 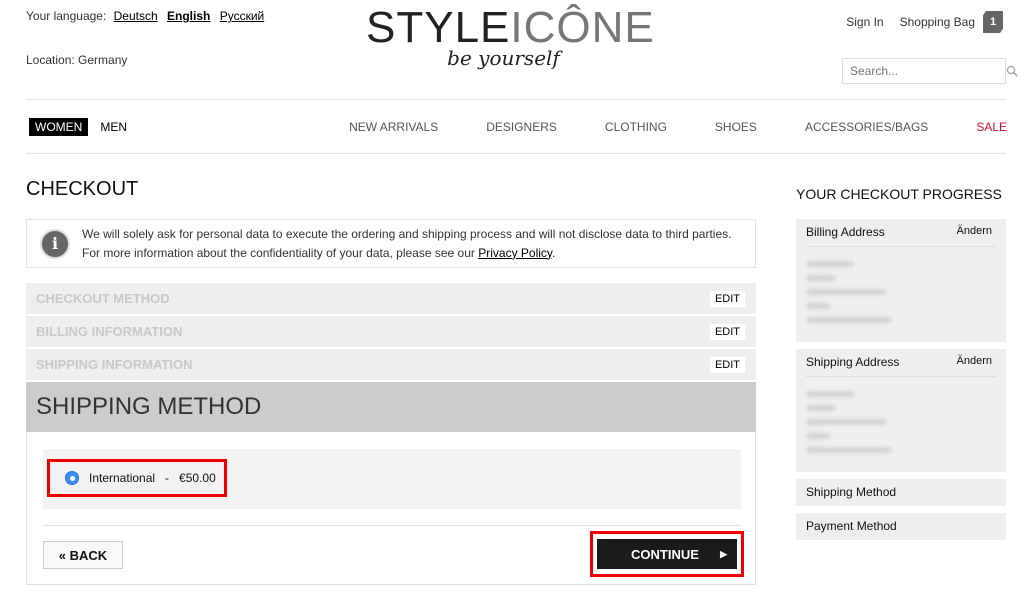 I want to click on continue-highlight: CONTINUE ▶, so click(x=667, y=554).